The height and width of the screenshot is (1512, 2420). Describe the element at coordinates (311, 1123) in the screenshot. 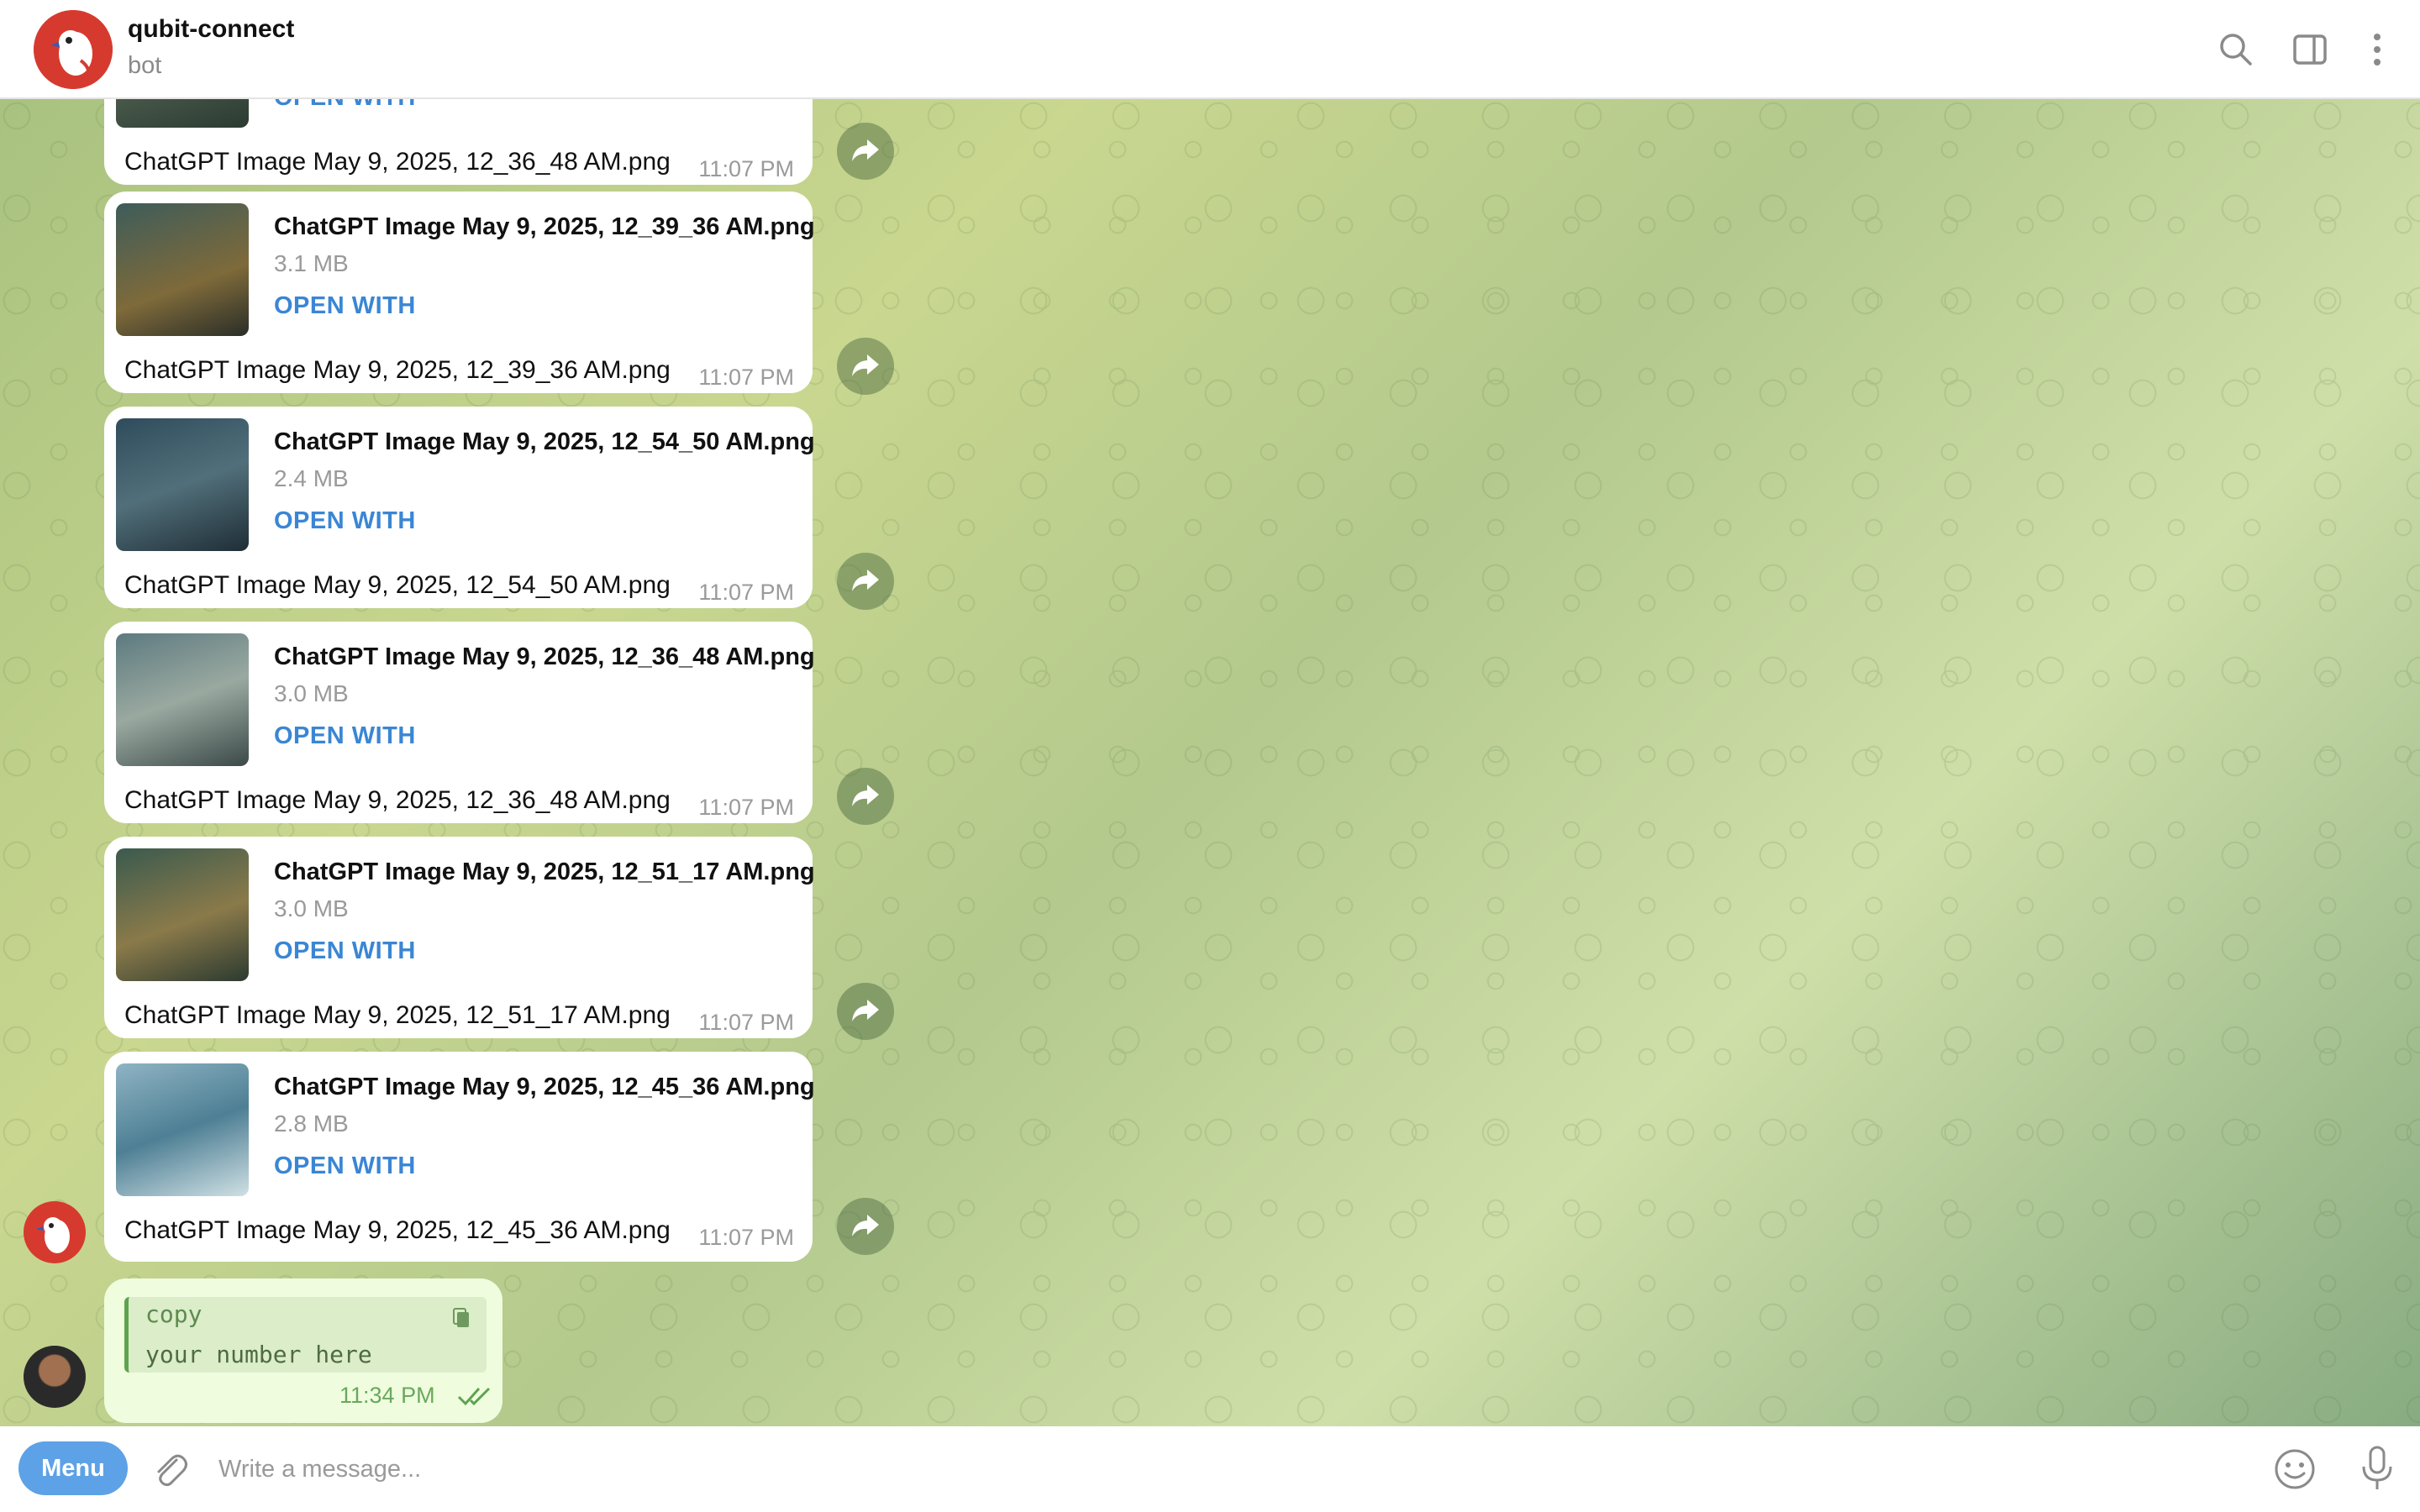

I see `file-size: 2.8 MB` at that location.